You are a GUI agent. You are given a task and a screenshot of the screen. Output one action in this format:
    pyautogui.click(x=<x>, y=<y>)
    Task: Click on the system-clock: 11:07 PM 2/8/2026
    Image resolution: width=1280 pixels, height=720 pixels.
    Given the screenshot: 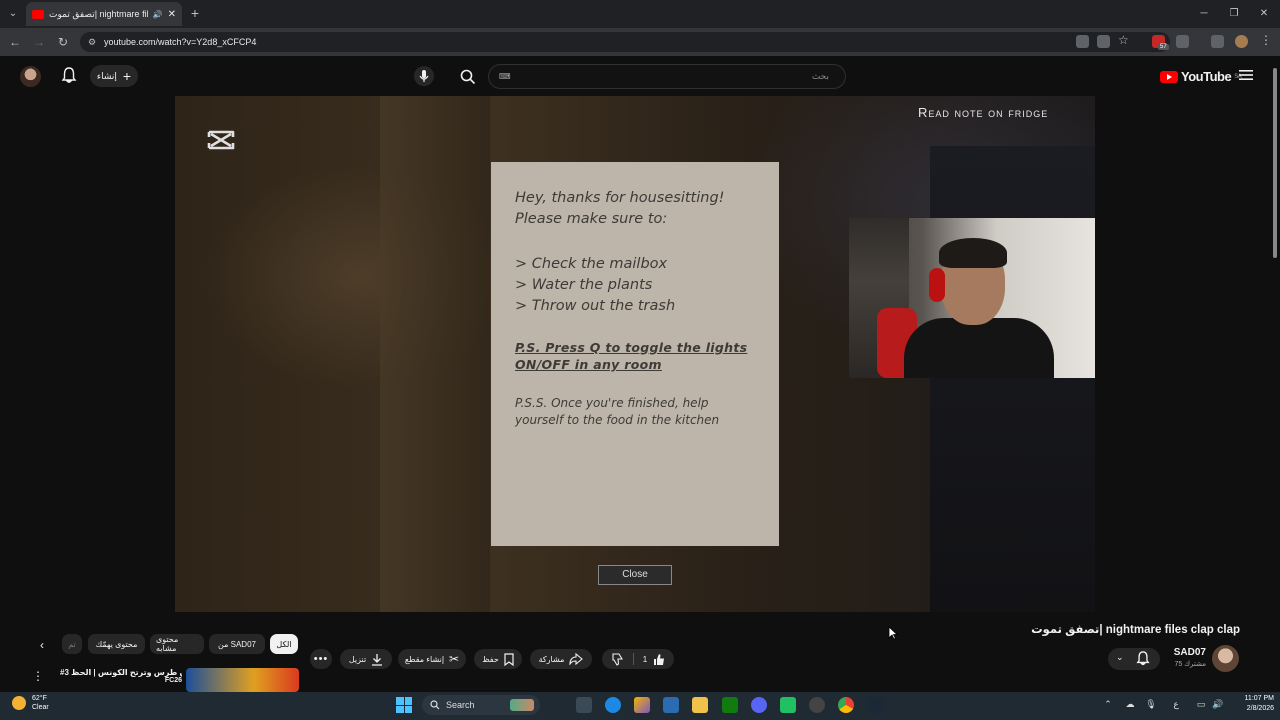 What is the action you would take?
    pyautogui.click(x=1252, y=704)
    